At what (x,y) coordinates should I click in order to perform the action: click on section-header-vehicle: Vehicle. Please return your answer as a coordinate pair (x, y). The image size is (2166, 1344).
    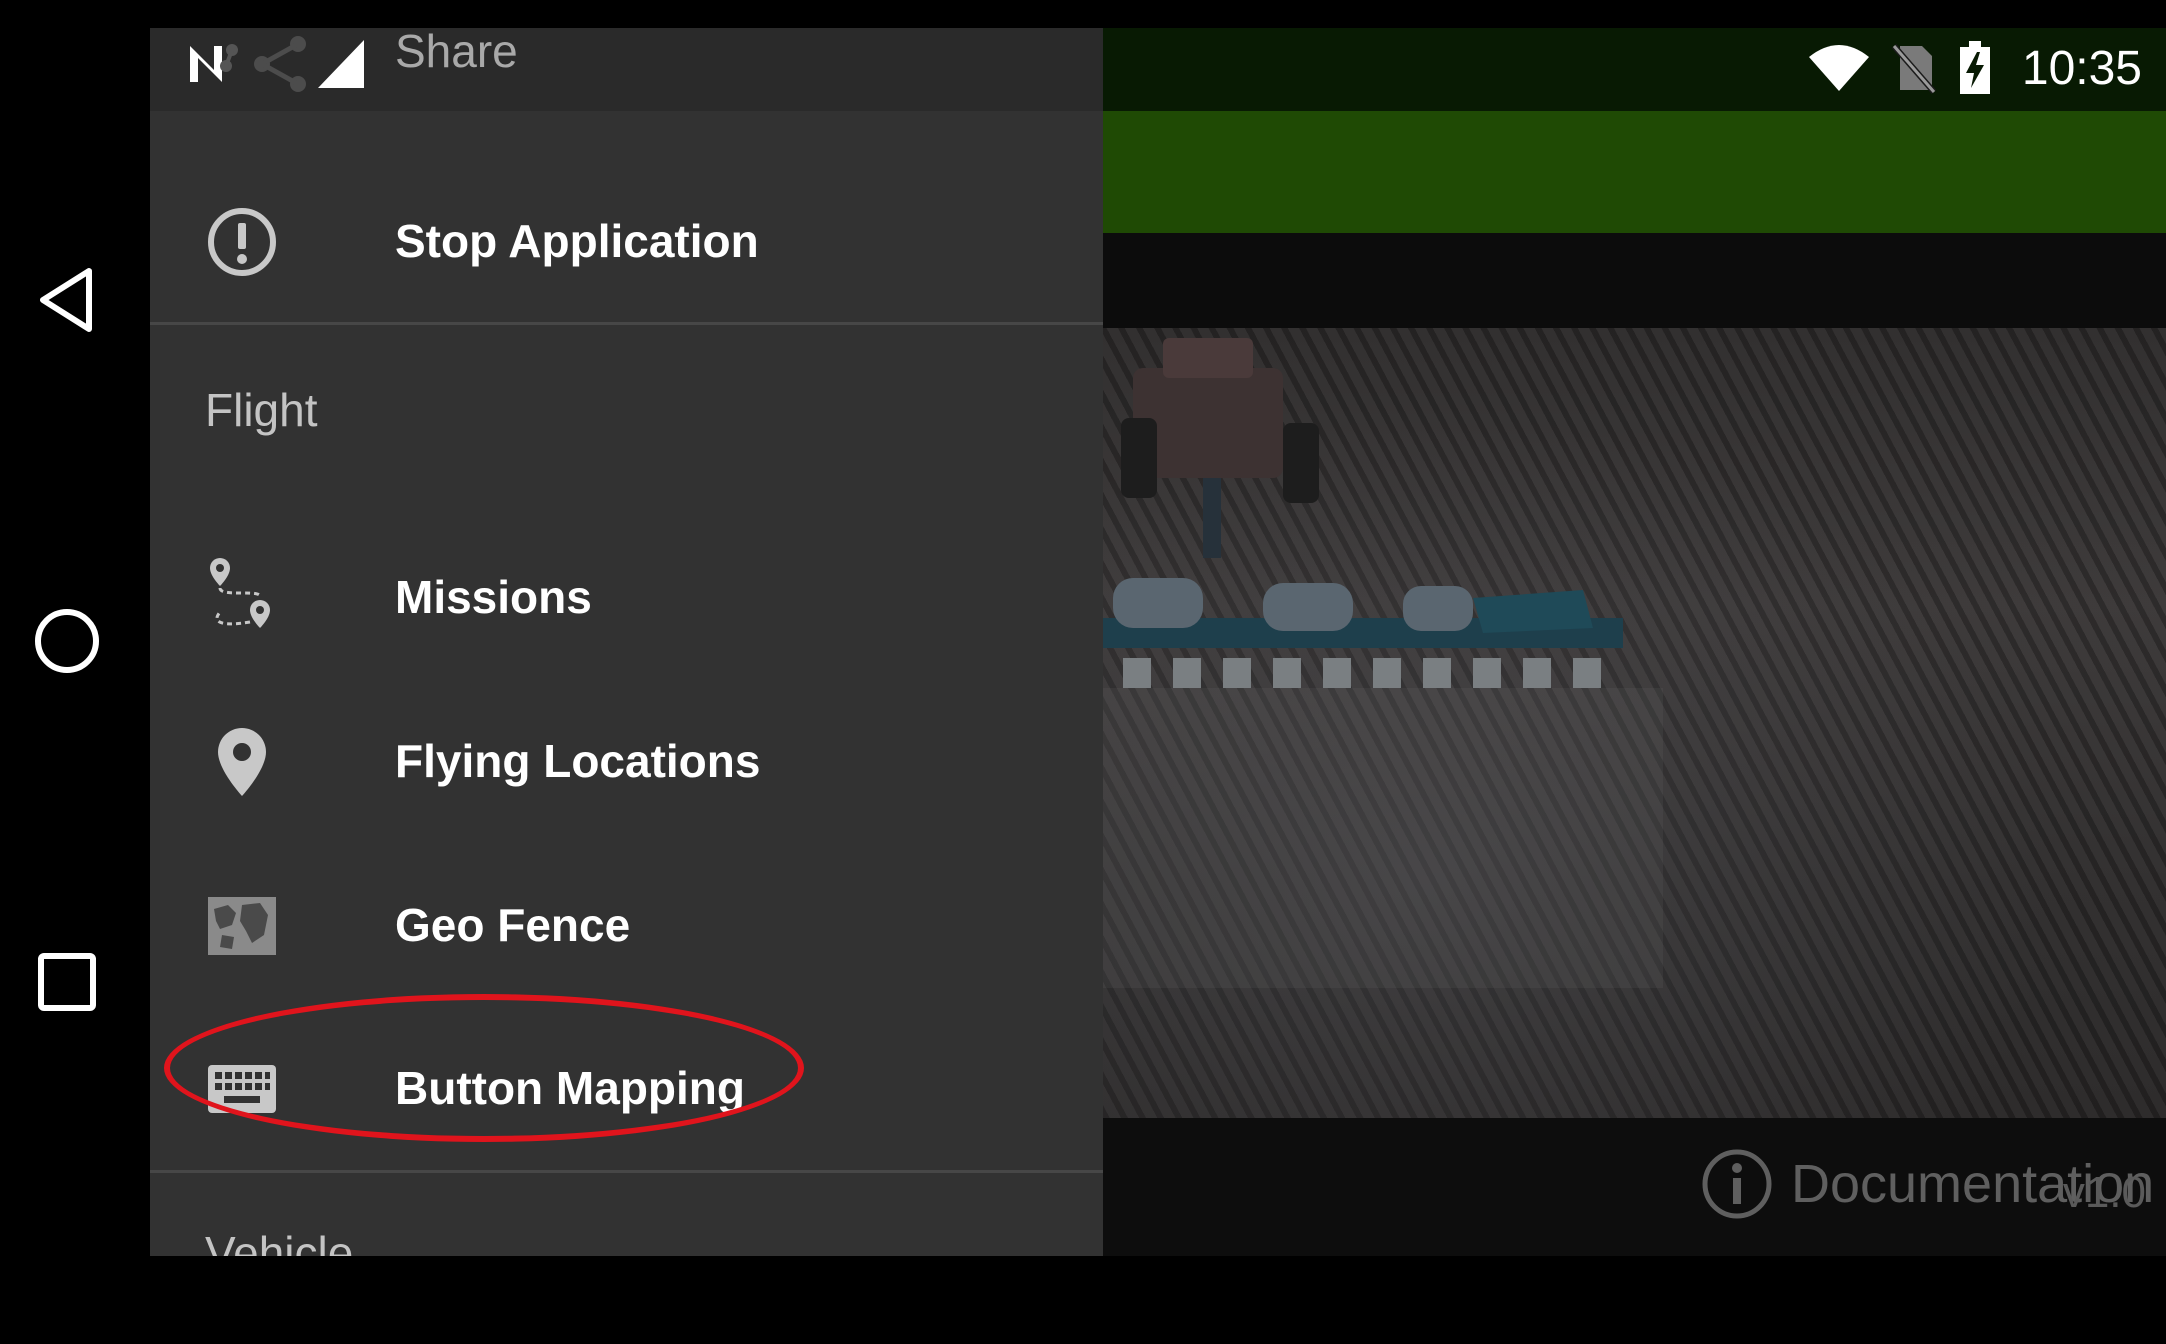
    Looking at the image, I should click on (279, 1241).